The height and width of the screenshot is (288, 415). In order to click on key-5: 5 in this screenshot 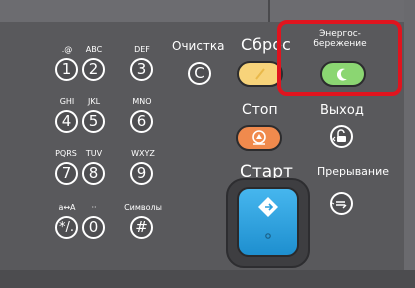, I will do `click(93, 121)`.